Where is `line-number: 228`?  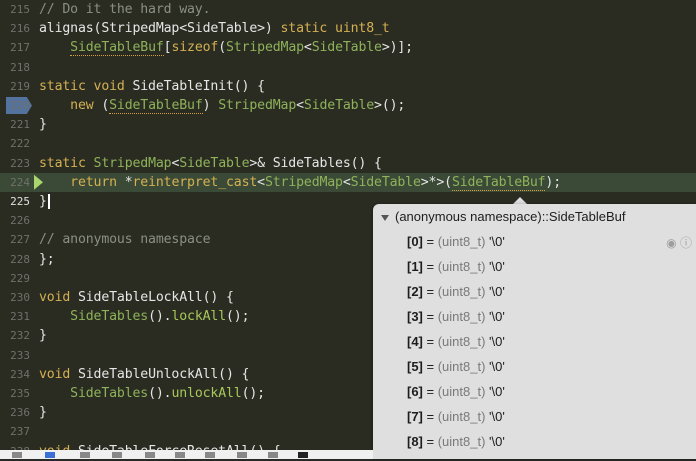 line-number: 228 is located at coordinates (20, 259).